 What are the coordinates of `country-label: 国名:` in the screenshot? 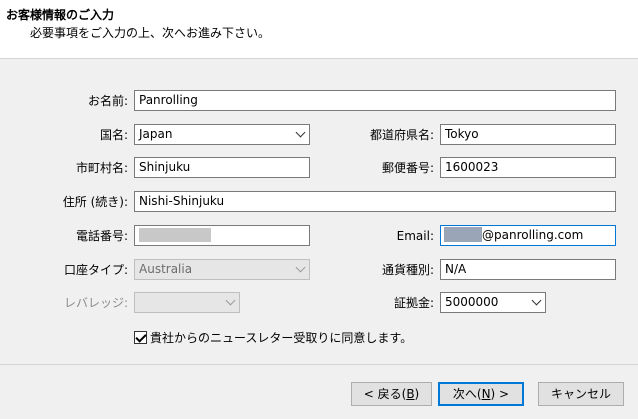 It's located at (113, 135).